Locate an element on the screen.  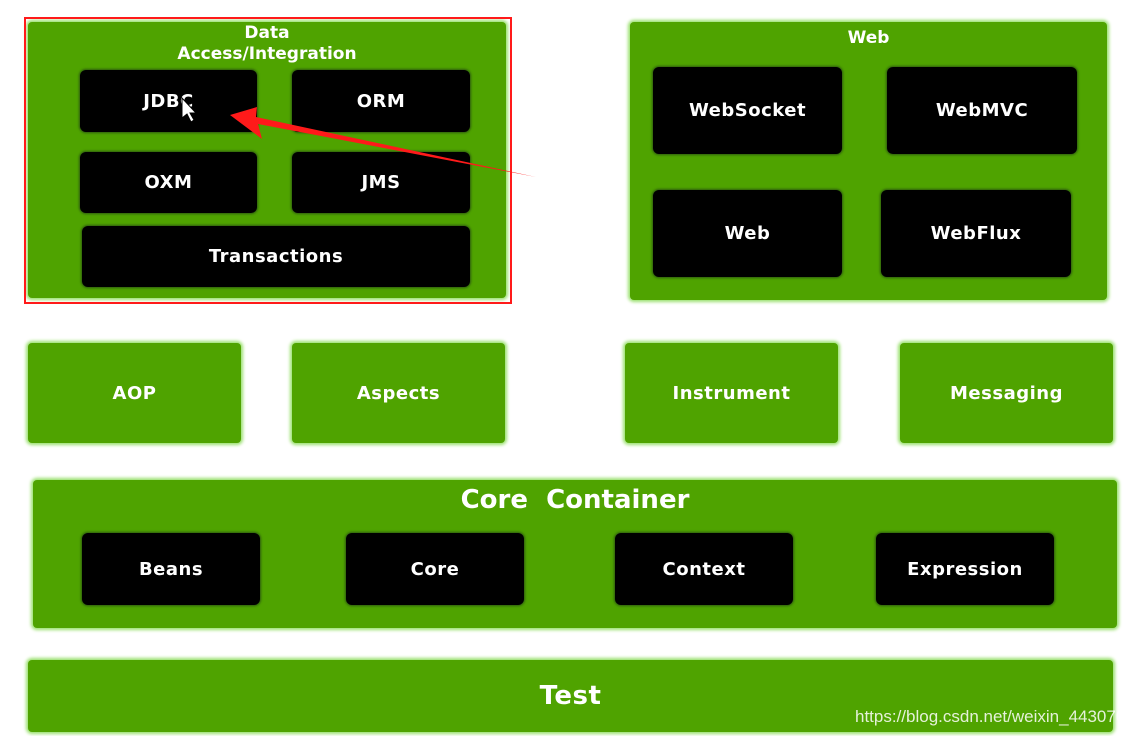
red-arrow-icon is located at coordinates (383, 142).